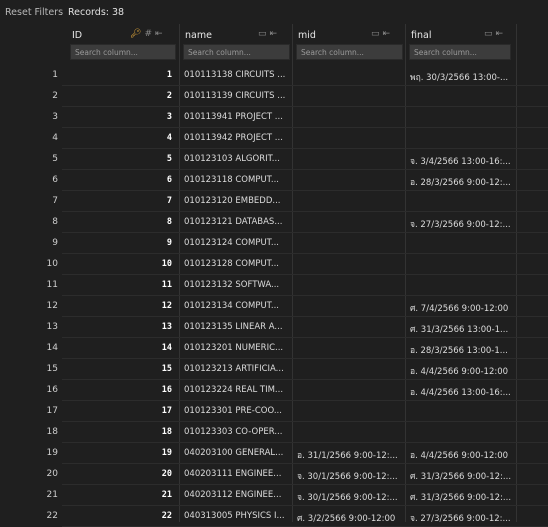 The height and width of the screenshot is (527, 548). I want to click on column-header-mid: mid, so click(307, 35).